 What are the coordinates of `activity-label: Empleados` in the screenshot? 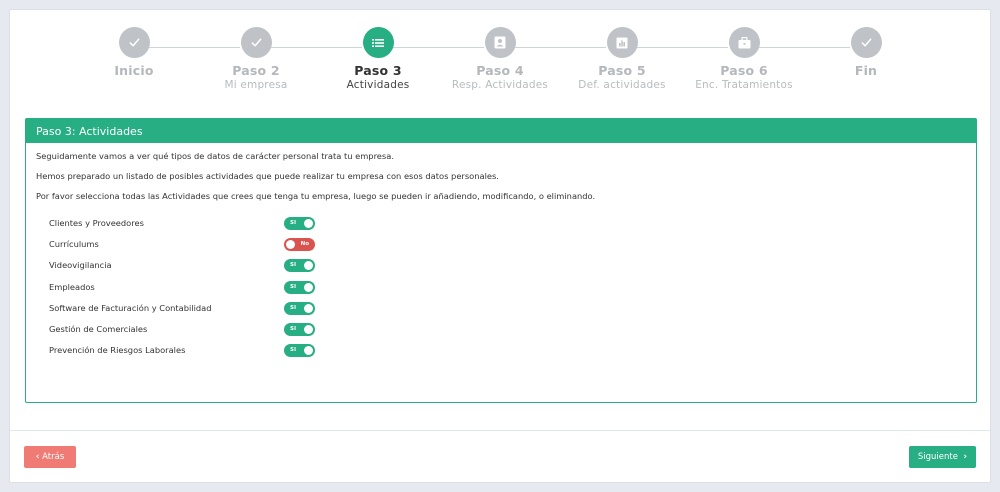 It's located at (72, 286).